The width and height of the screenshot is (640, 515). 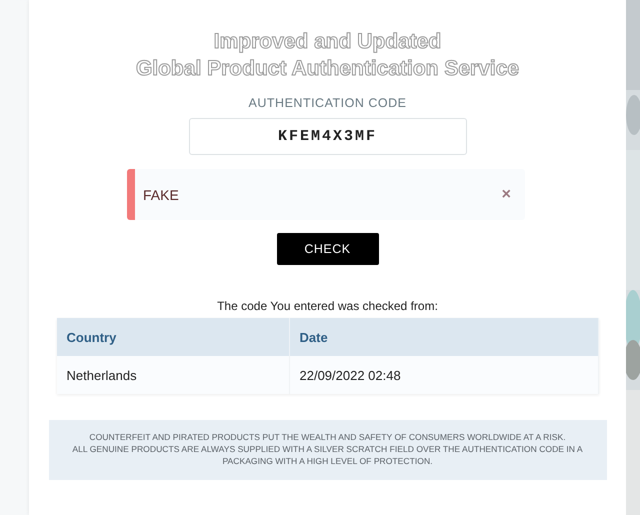 I want to click on alert-text: FAKE, so click(x=161, y=194).